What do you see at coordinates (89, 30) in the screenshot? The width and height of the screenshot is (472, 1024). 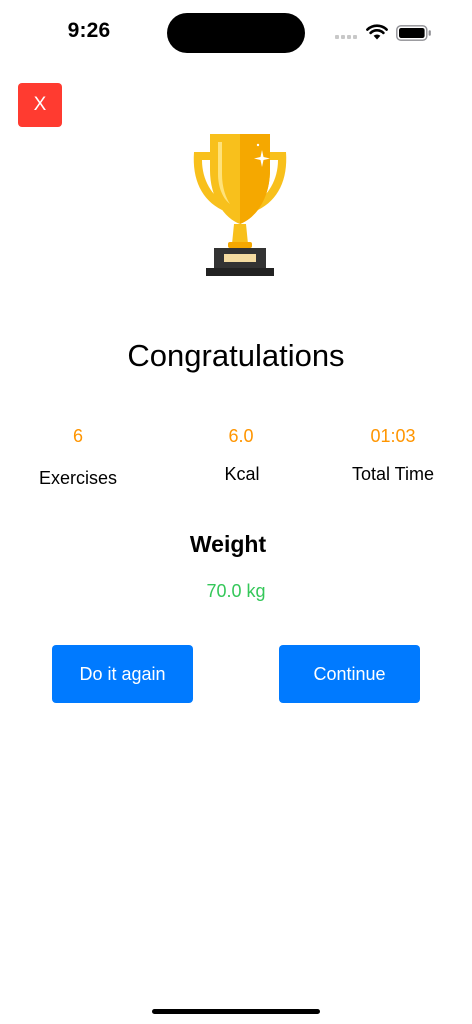 I see `status-time: 9:26` at bounding box center [89, 30].